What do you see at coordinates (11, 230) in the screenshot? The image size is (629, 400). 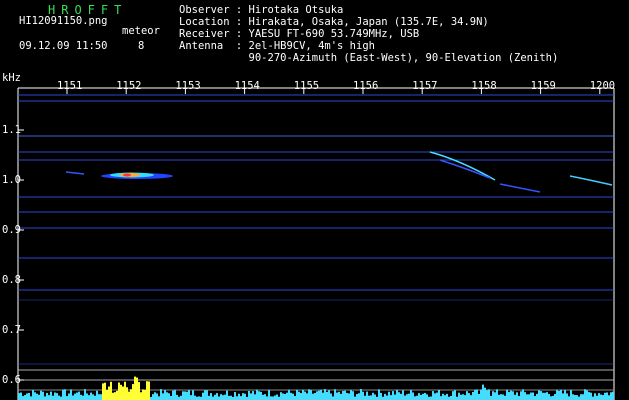 I see `y-tick-label: 0.9` at bounding box center [11, 230].